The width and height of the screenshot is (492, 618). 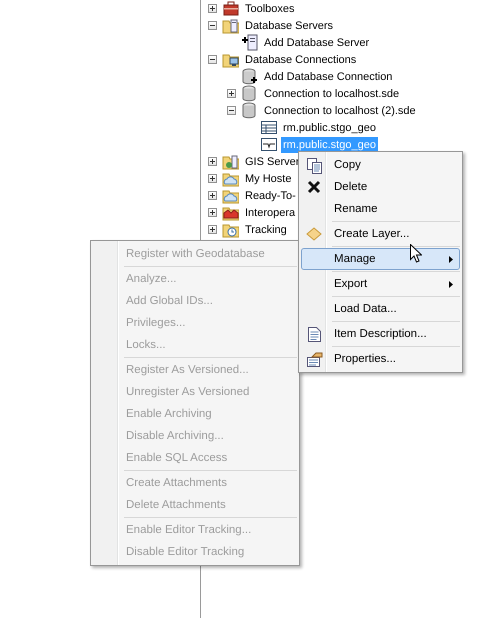 What do you see at coordinates (314, 359) in the screenshot?
I see `properties-icon` at bounding box center [314, 359].